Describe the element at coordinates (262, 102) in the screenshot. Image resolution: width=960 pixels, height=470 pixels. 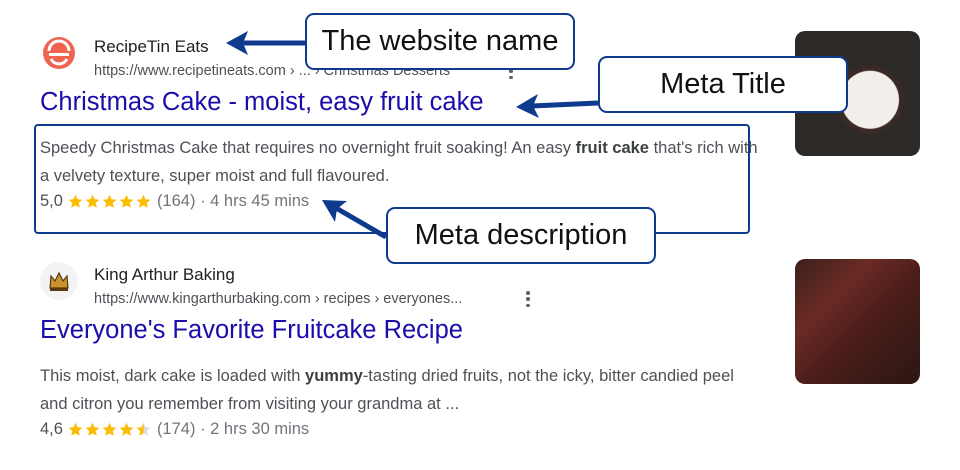
I see `result-title-link: Christmas Cake - moist, easy fruit cake` at that location.